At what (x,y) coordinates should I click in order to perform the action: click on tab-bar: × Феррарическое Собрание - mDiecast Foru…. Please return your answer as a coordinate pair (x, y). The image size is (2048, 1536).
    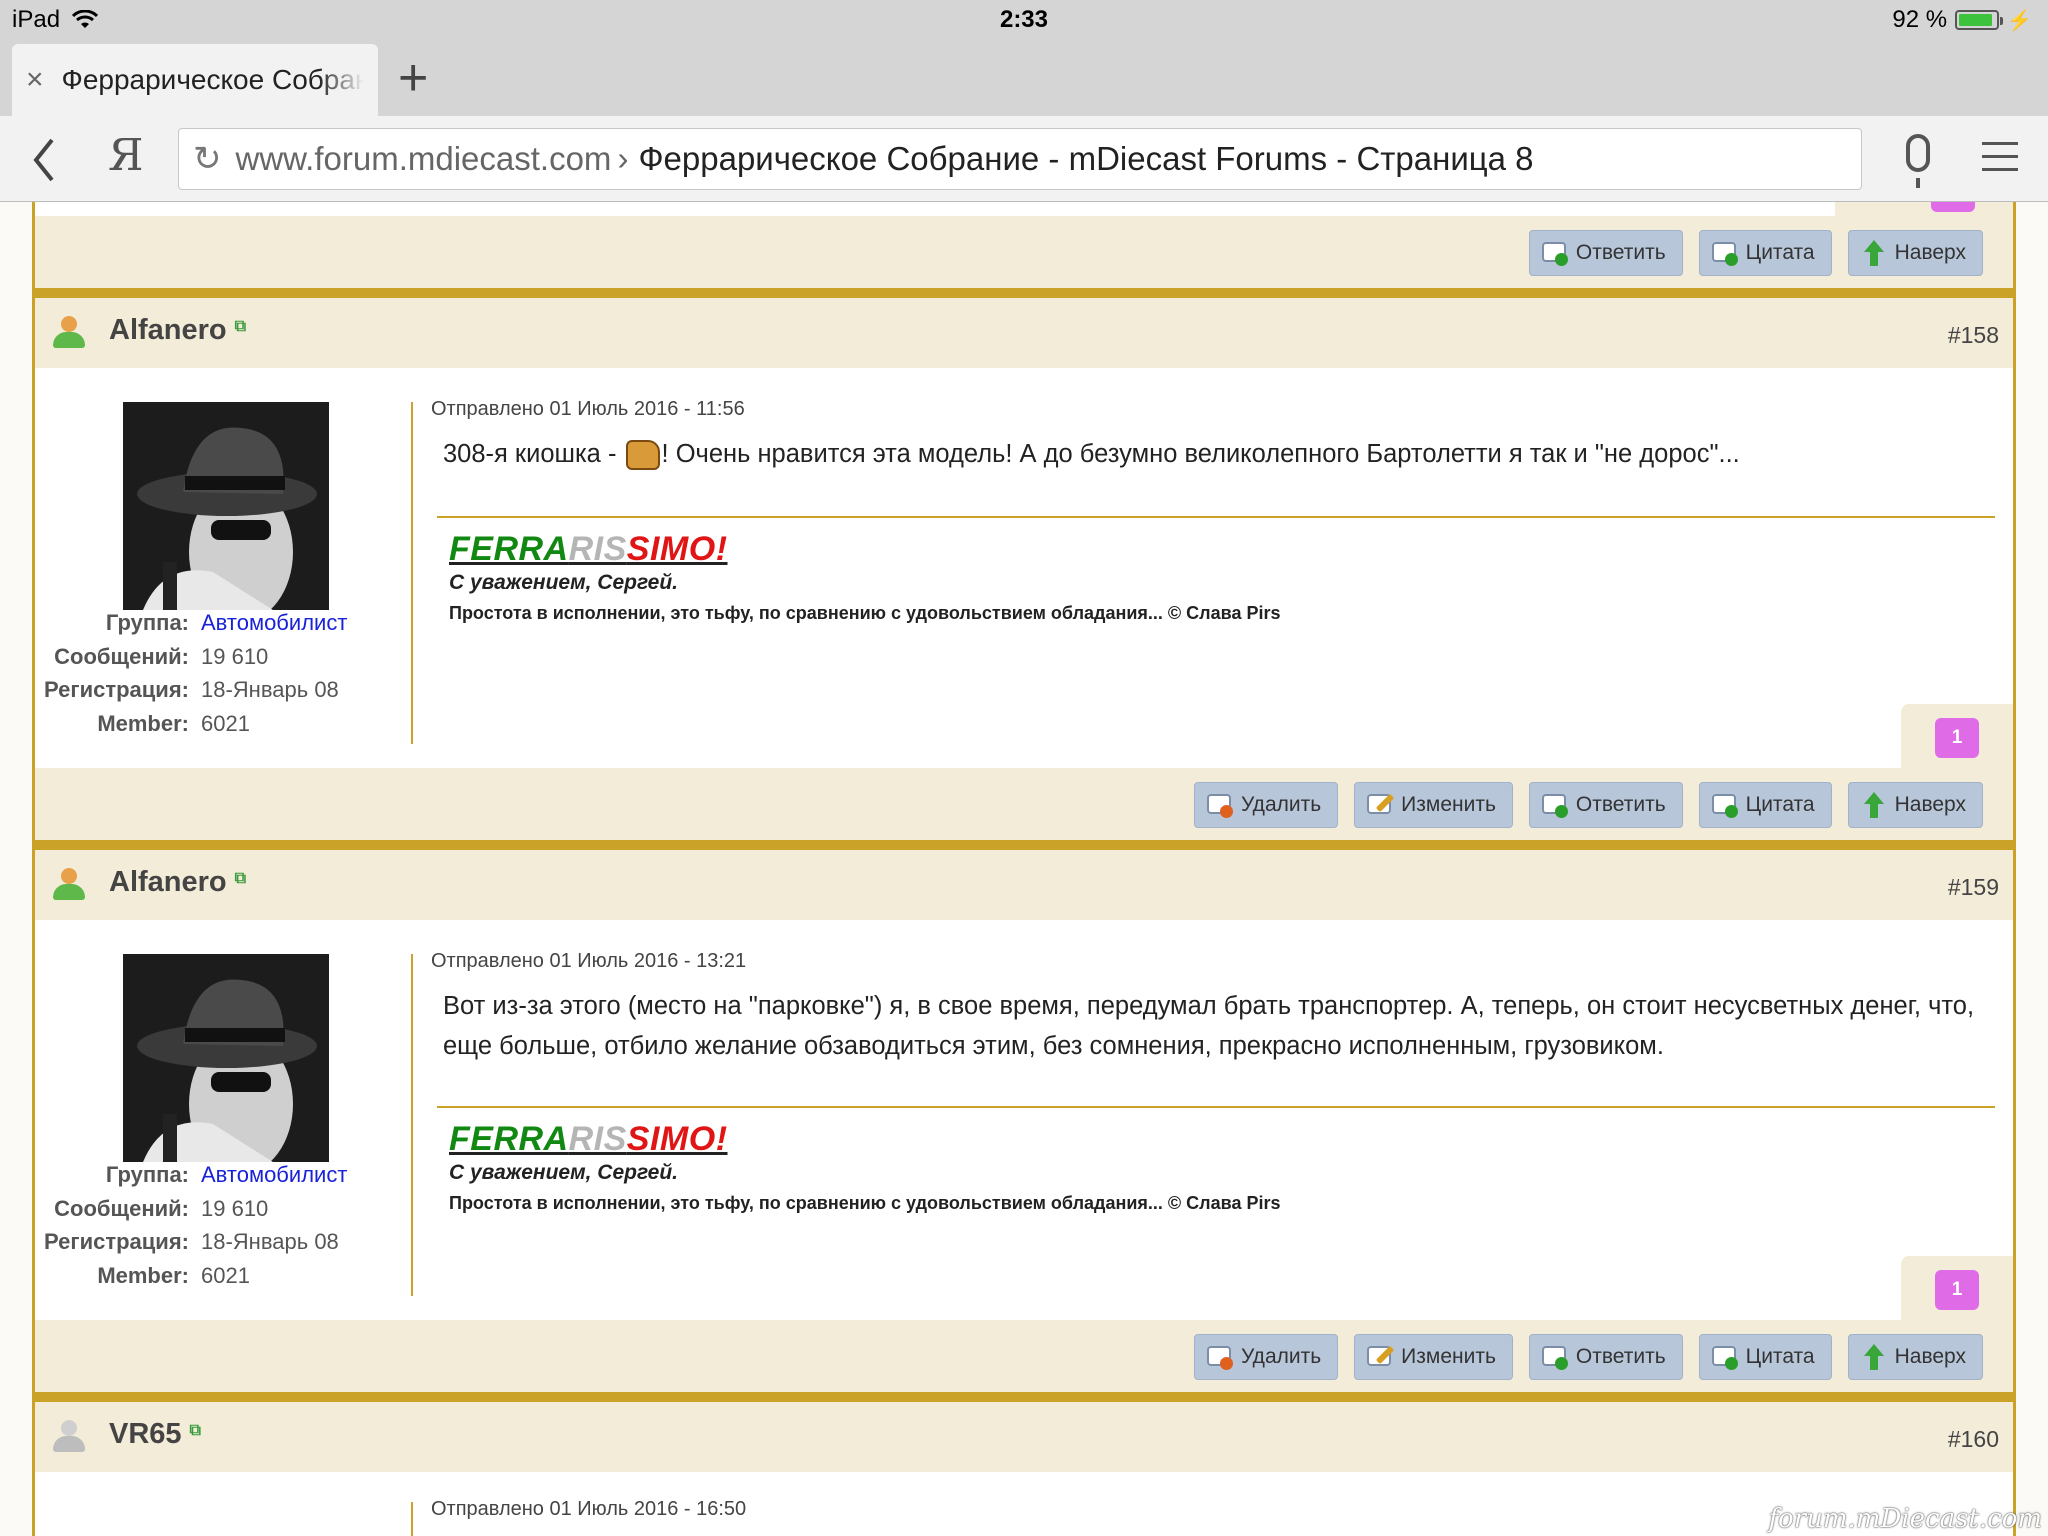
    Looking at the image, I should click on (1024, 78).